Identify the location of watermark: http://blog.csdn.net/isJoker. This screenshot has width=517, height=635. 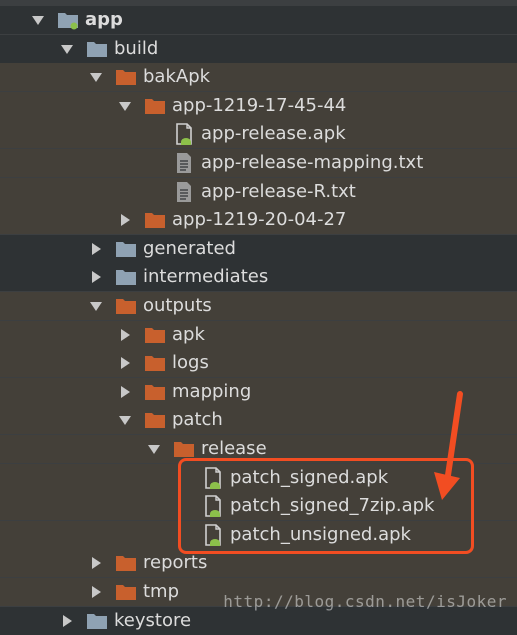
(365, 601).